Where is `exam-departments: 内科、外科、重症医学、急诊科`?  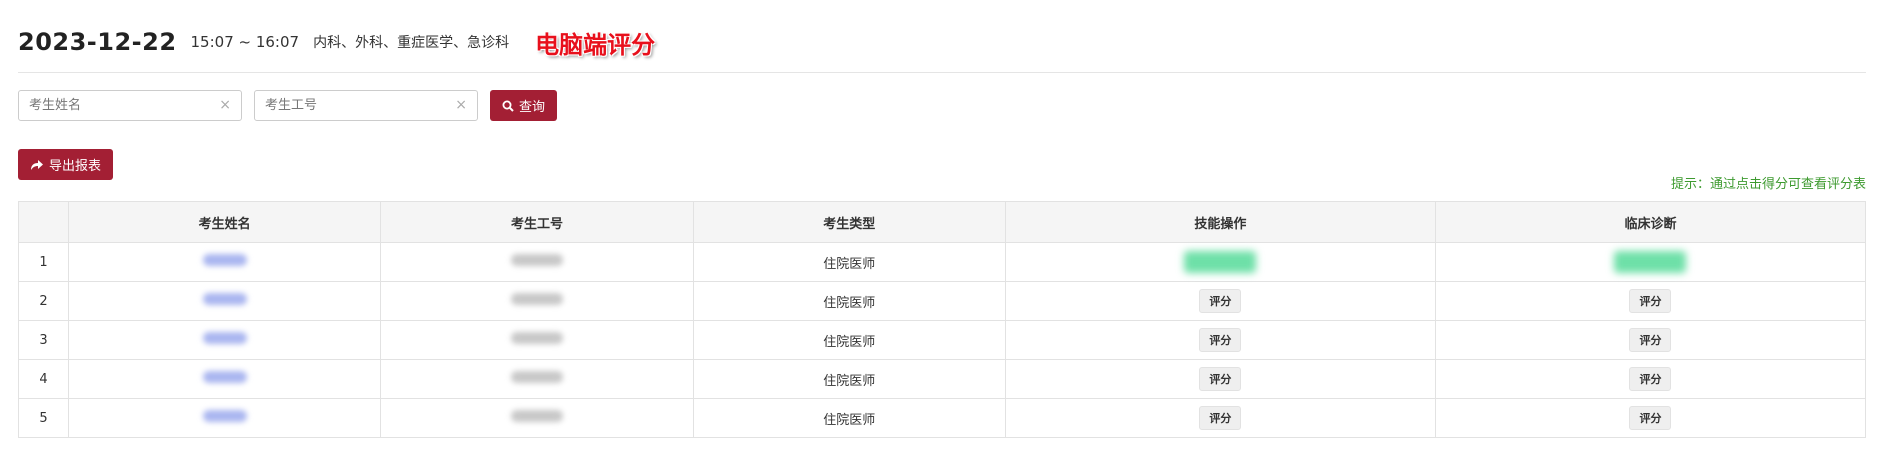
exam-departments: 内科、外科、重症医学、急诊科 is located at coordinates (411, 43).